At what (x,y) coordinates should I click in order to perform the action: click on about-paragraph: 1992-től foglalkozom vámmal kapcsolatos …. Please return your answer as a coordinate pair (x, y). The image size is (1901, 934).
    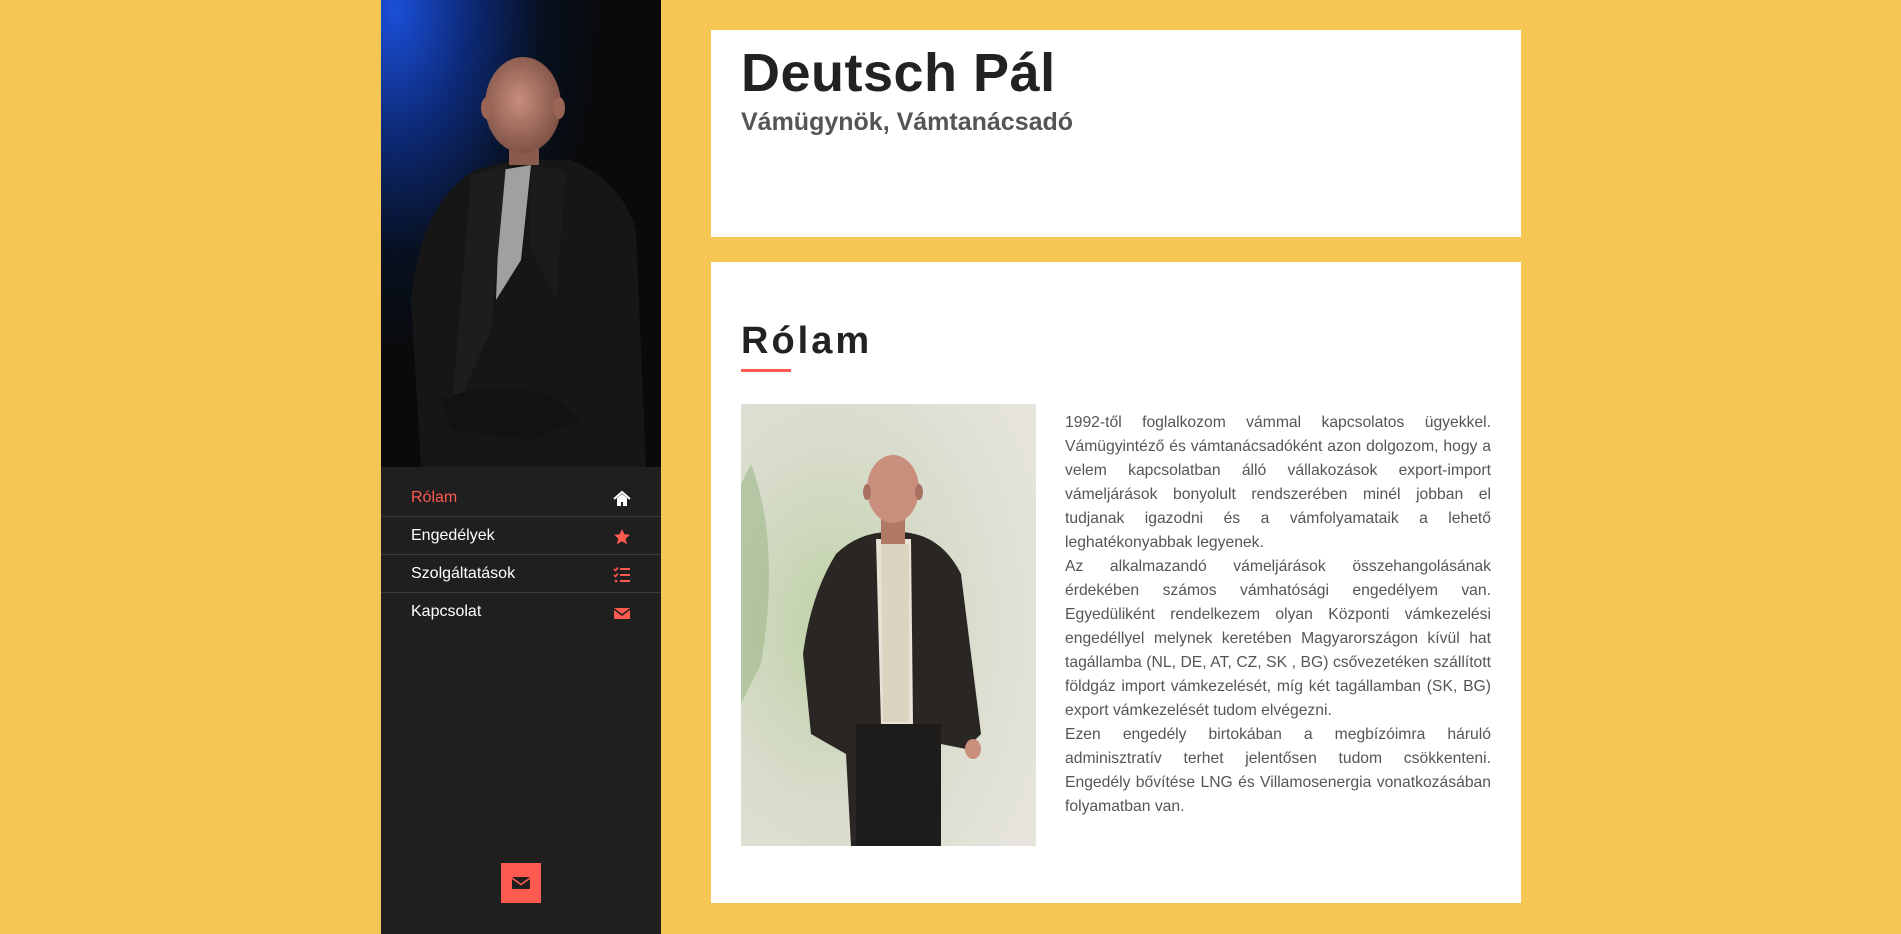
    Looking at the image, I should click on (1278, 482).